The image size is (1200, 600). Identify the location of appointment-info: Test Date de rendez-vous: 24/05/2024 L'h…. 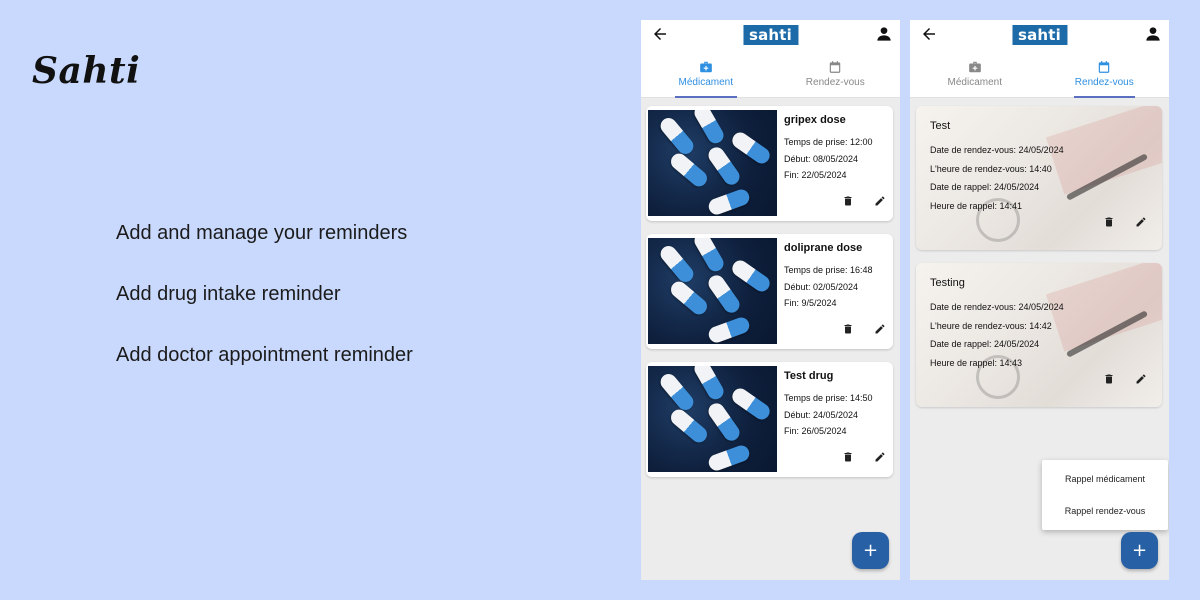
(997, 167).